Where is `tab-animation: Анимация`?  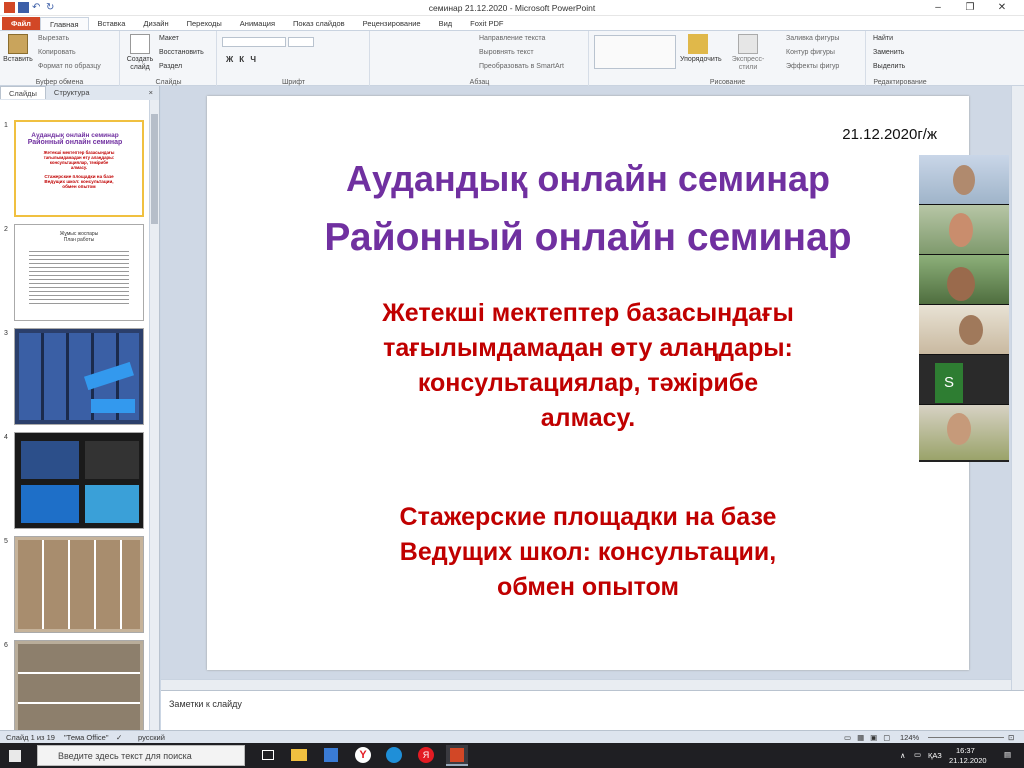 tab-animation: Анимация is located at coordinates (257, 23).